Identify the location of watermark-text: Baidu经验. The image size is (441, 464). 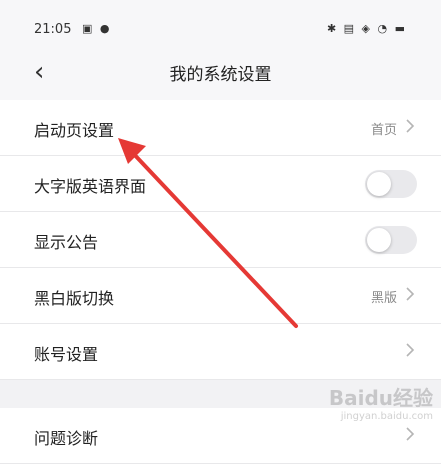
(380, 398).